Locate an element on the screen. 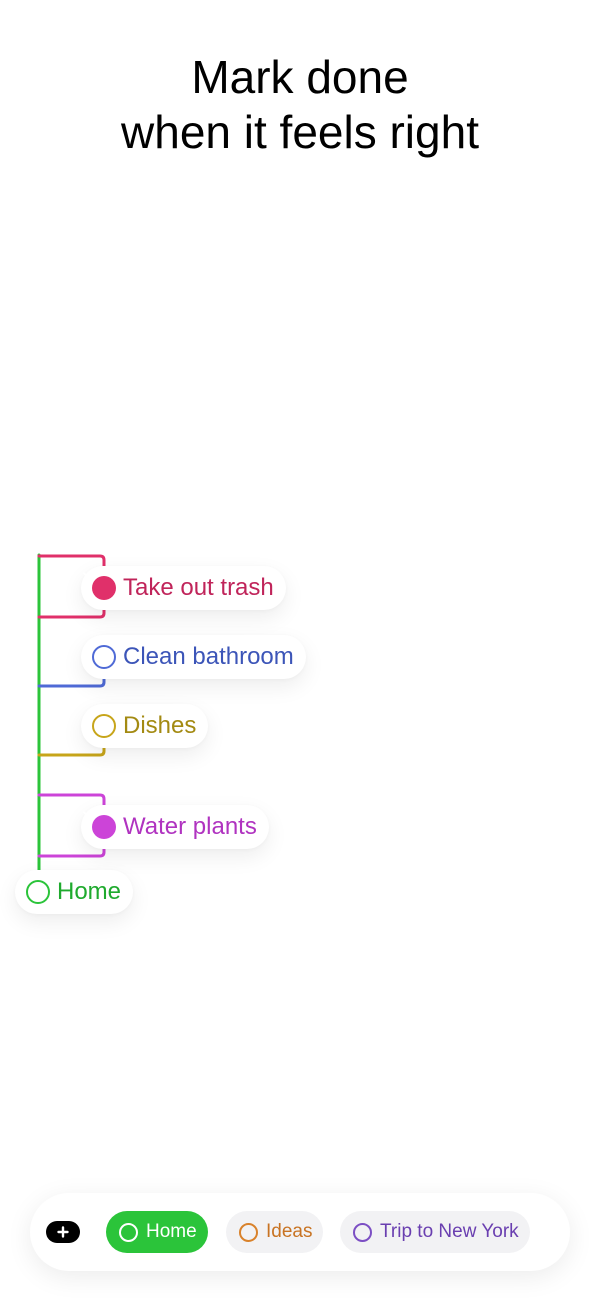 This screenshot has height=1299, width=600. tab-trip-to-new-york: Trip to New York is located at coordinates (435, 1232).